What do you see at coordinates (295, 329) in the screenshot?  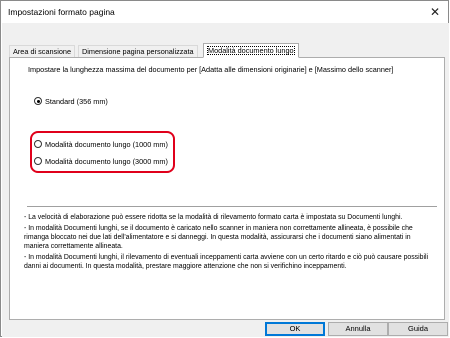 I see `ok-button: OK` at bounding box center [295, 329].